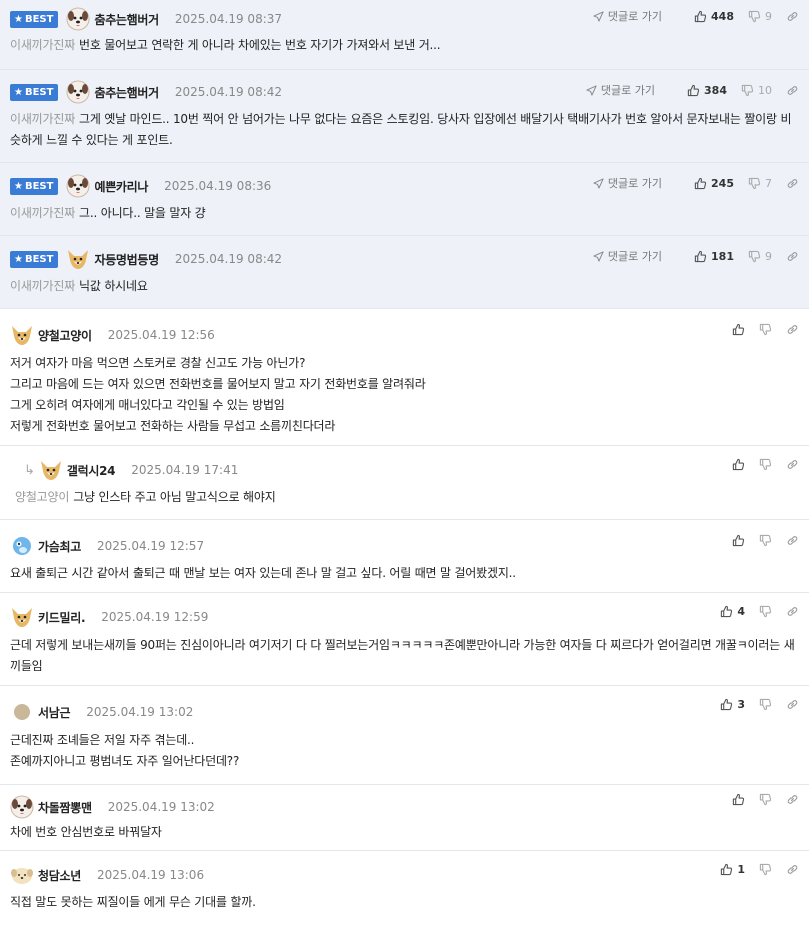  Describe the element at coordinates (62, 617) in the screenshot. I see `author-nickname: 키드밀리.` at that location.